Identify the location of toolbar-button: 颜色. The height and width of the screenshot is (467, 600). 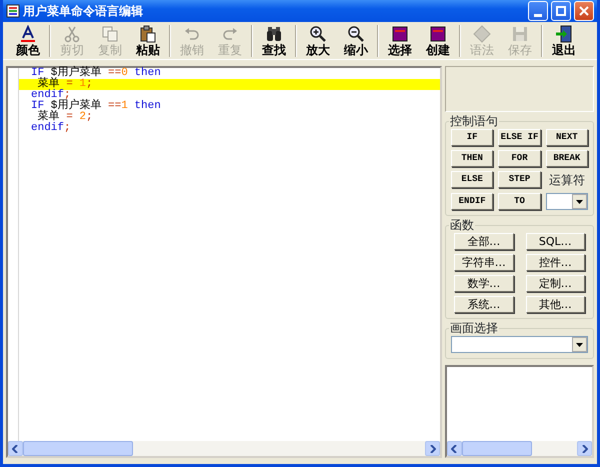
(28, 40).